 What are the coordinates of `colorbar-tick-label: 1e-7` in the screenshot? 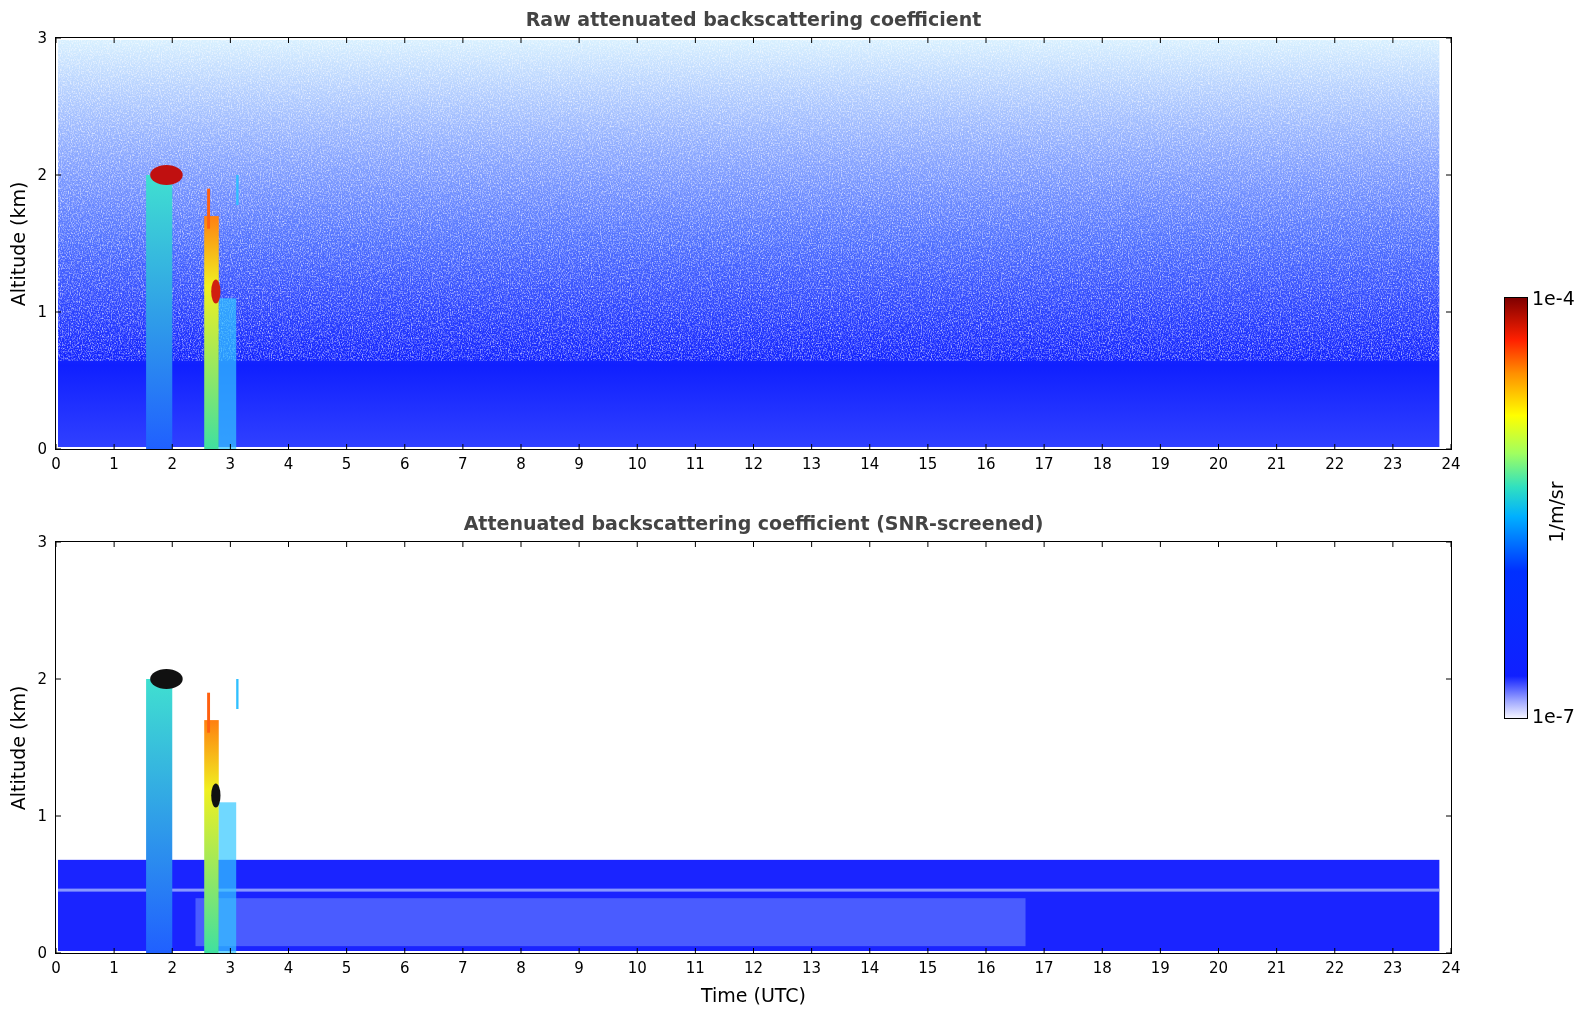 It's located at (1553, 716).